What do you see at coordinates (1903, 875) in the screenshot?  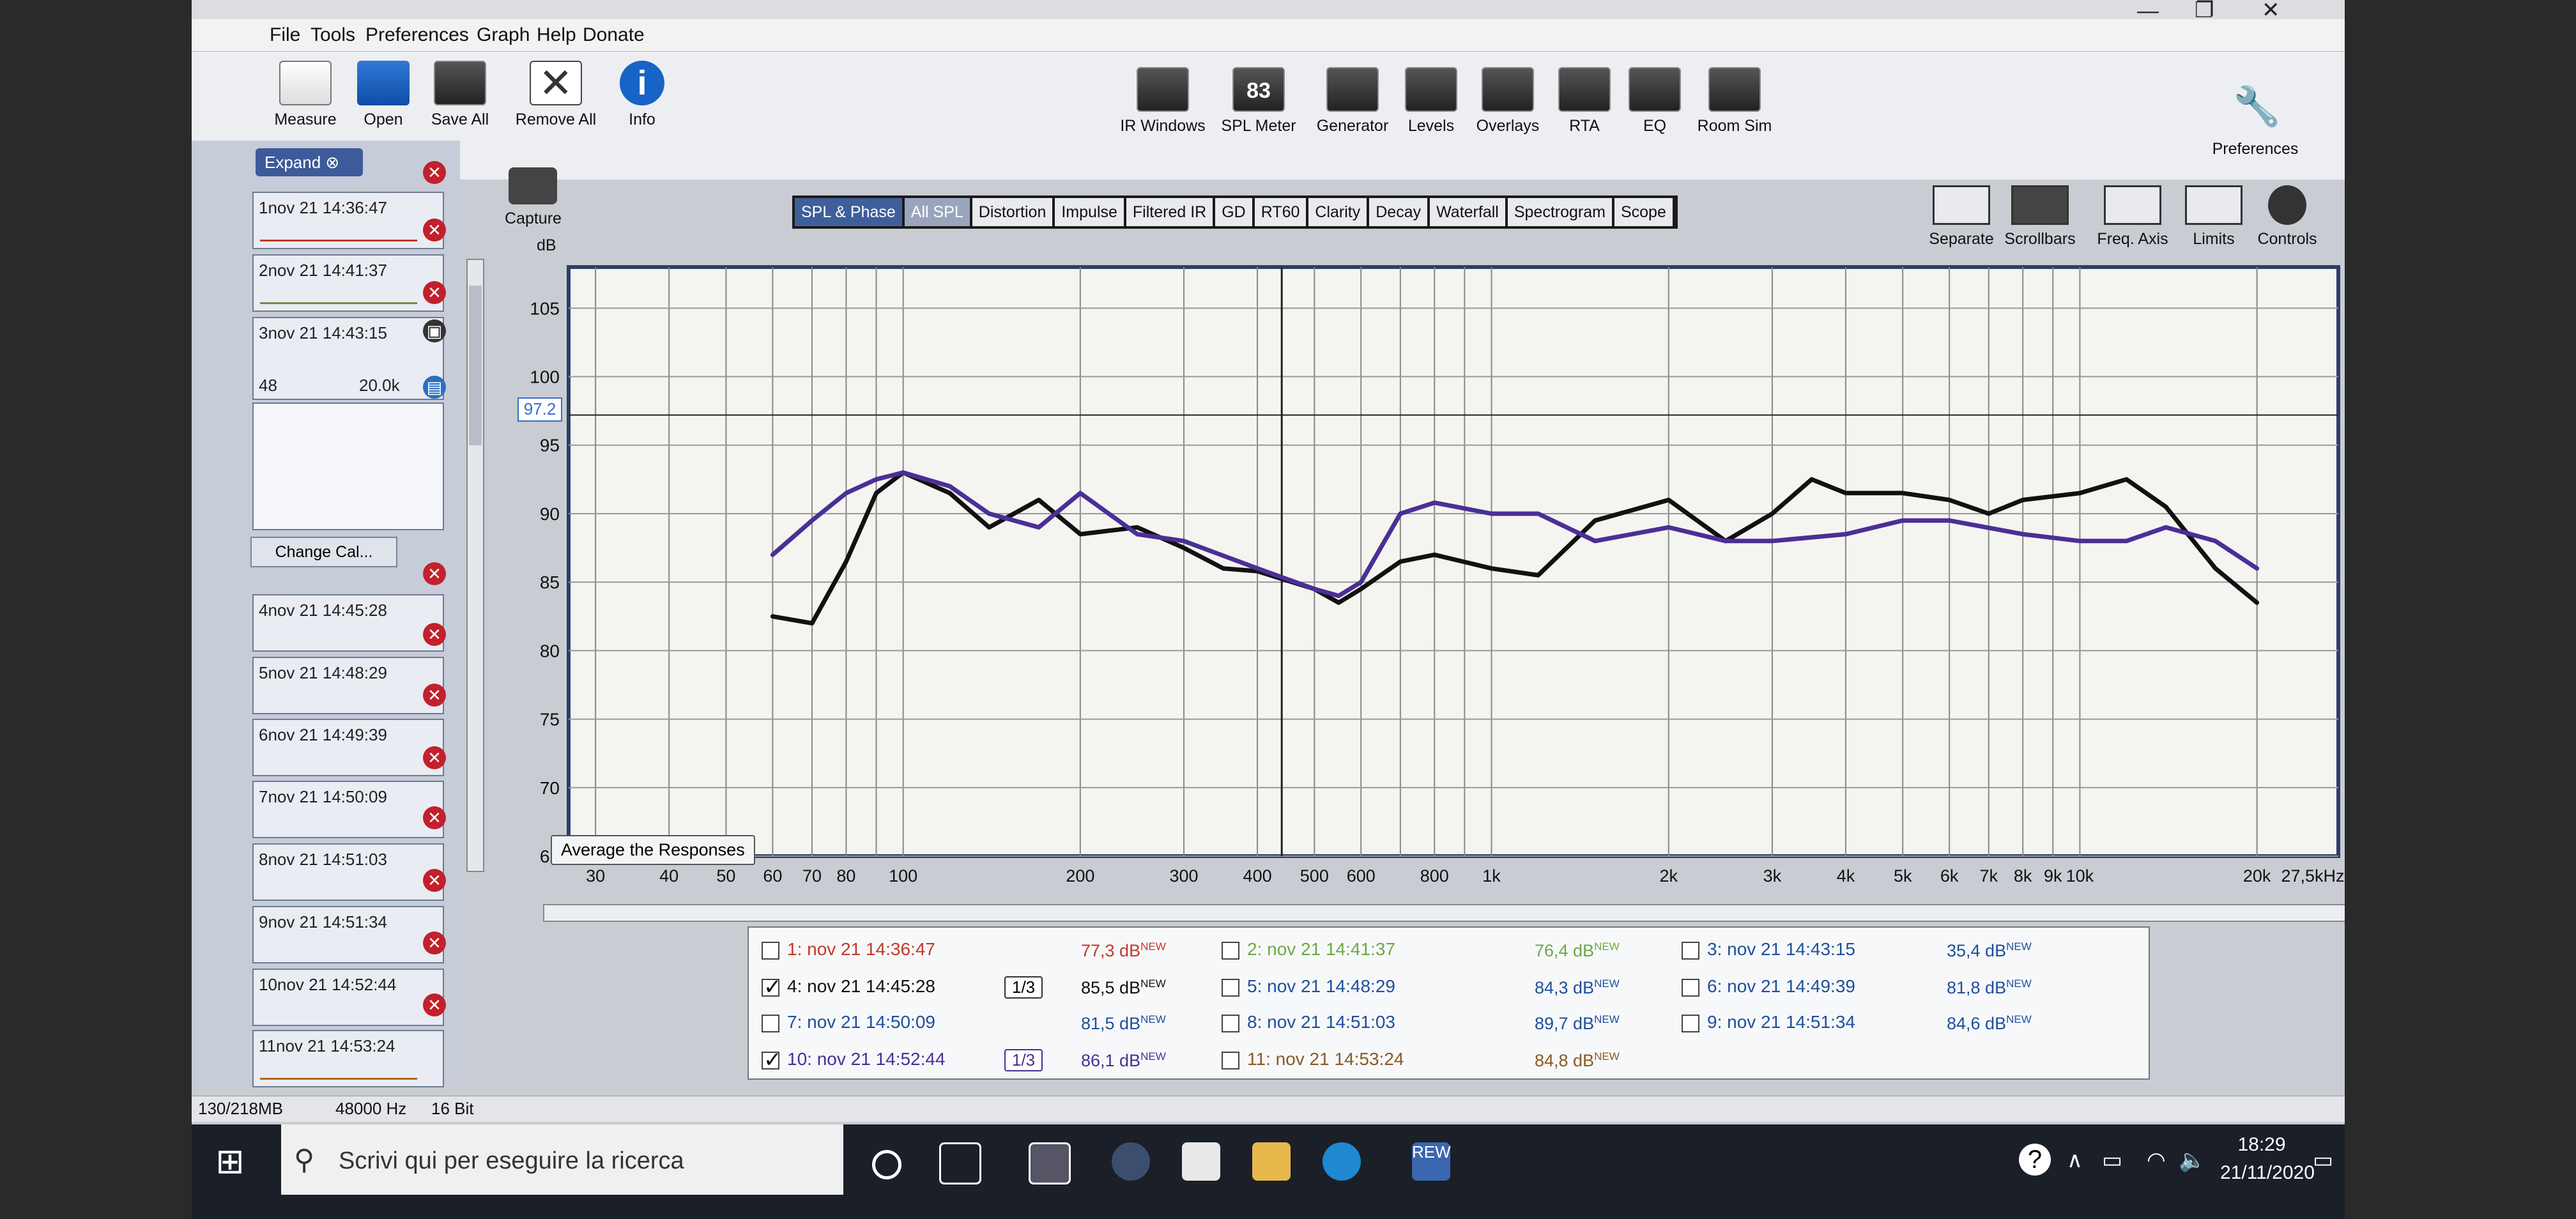 I see `x-tick-label: 5k` at bounding box center [1903, 875].